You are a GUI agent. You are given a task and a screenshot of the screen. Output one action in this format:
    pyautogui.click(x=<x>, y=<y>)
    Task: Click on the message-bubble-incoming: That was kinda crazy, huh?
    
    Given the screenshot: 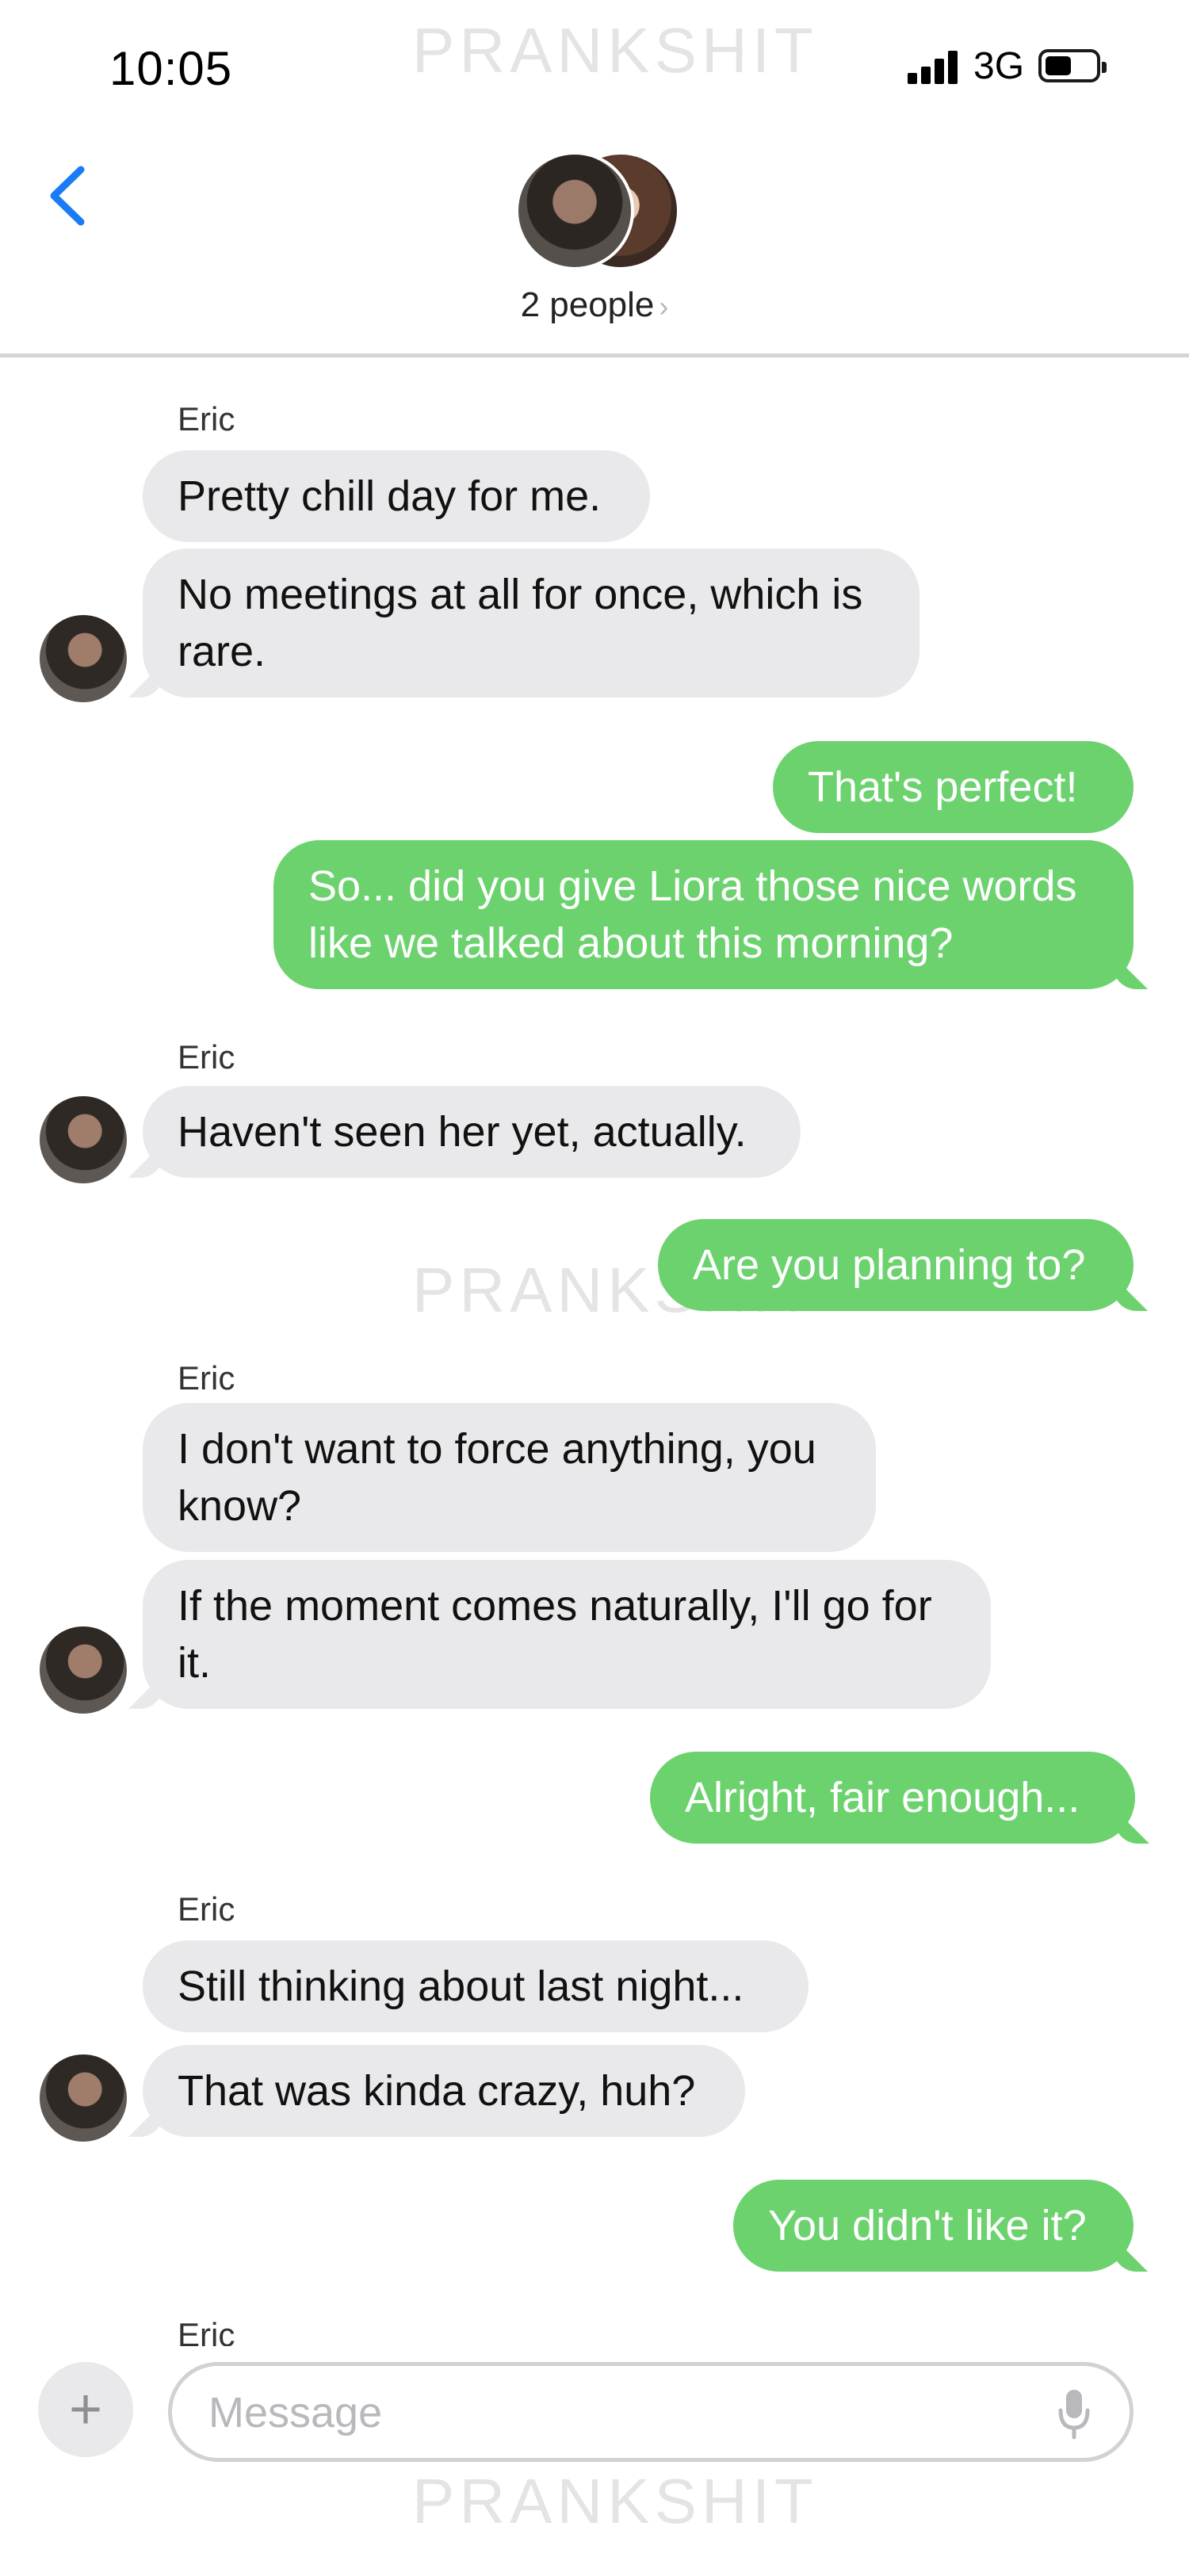 What is the action you would take?
    pyautogui.click(x=444, y=2091)
    